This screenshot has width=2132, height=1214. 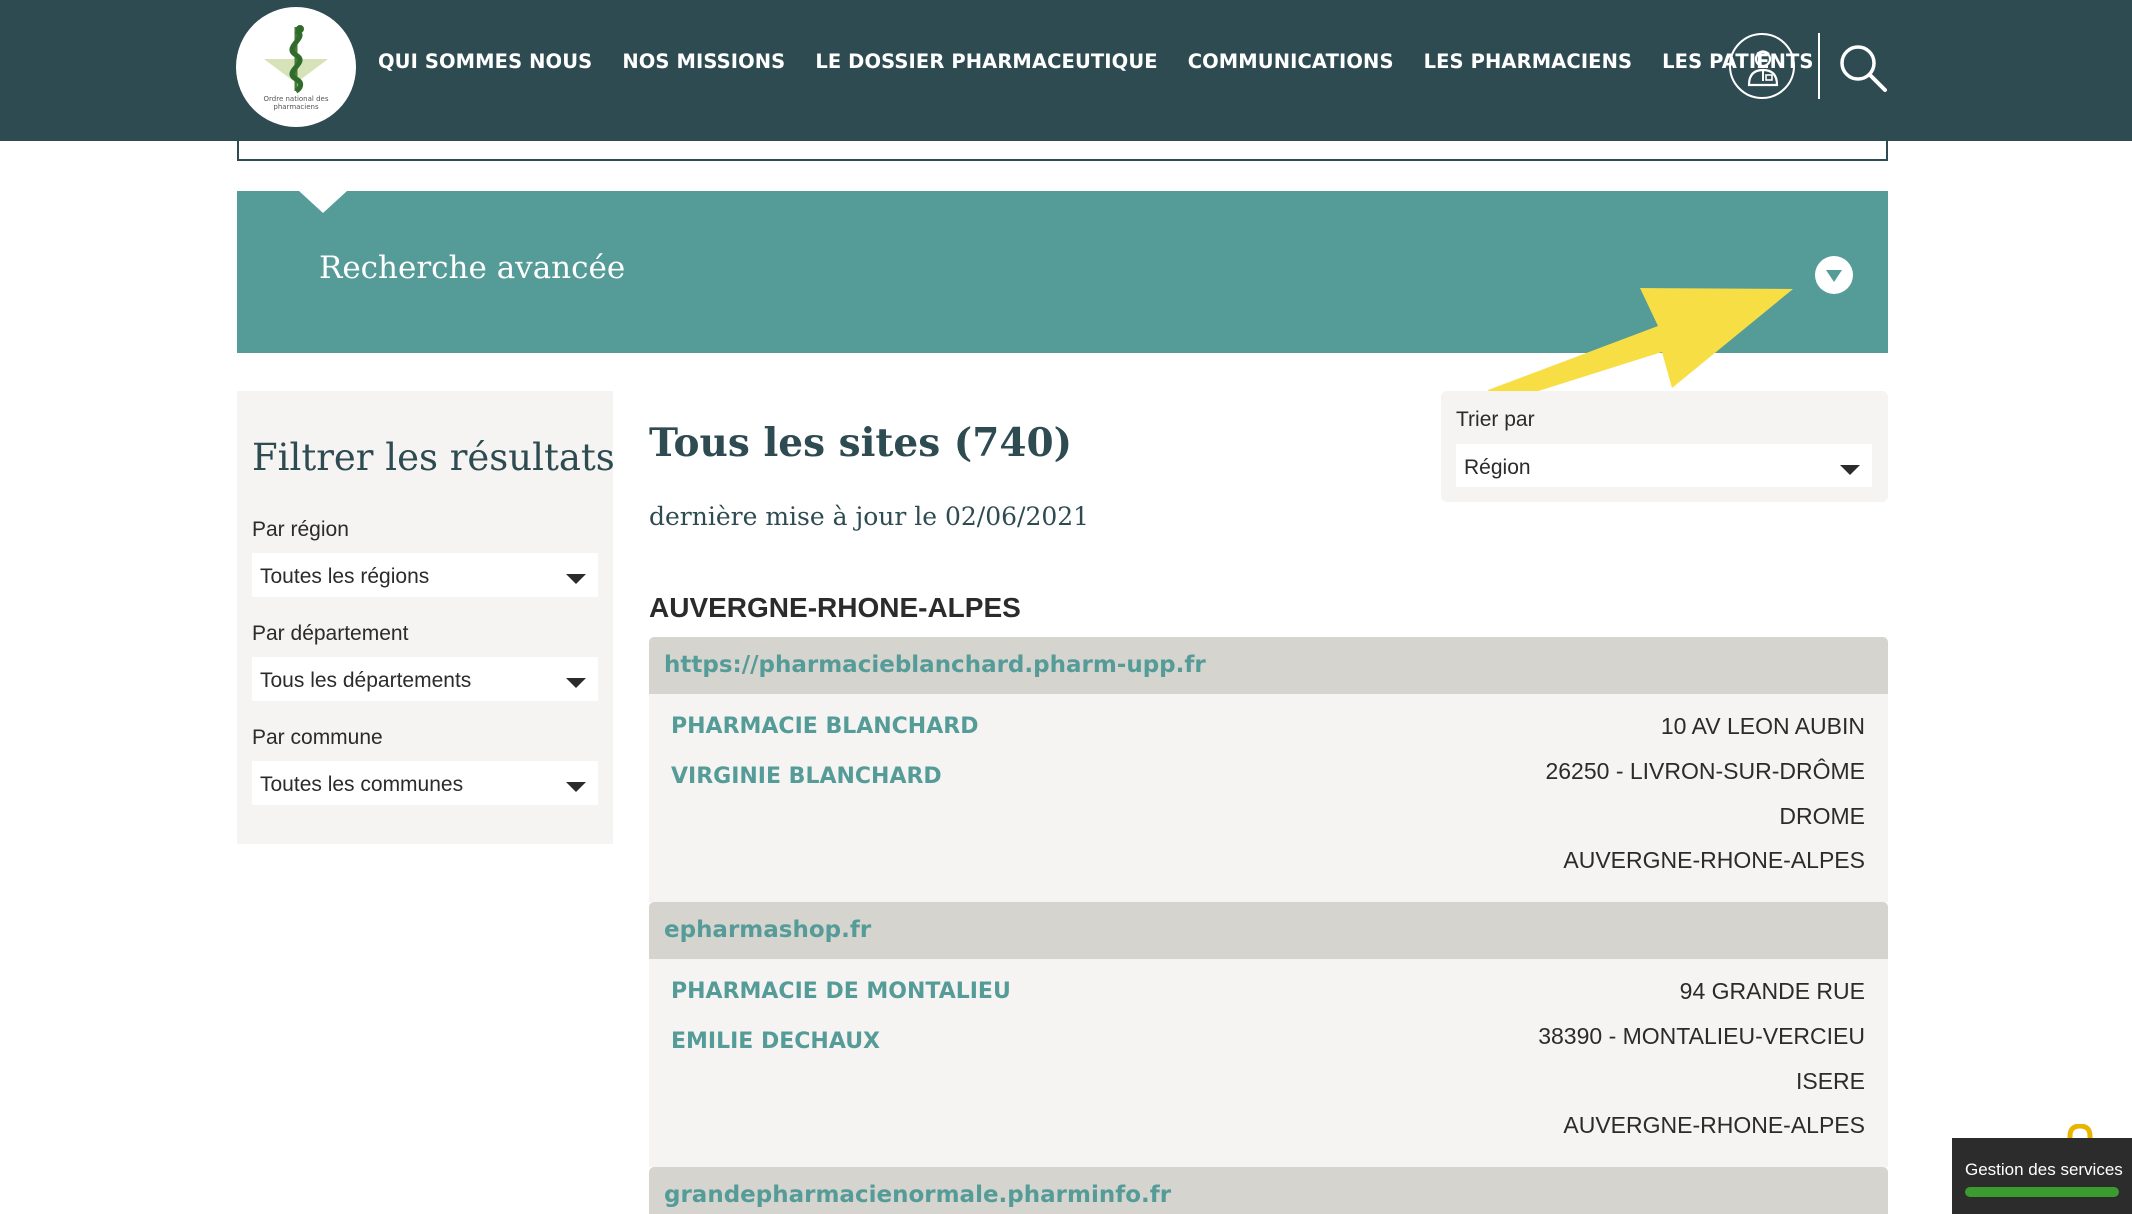 I want to click on region-heading: AUVERGNE-RHONE-ALPES, so click(x=835, y=607).